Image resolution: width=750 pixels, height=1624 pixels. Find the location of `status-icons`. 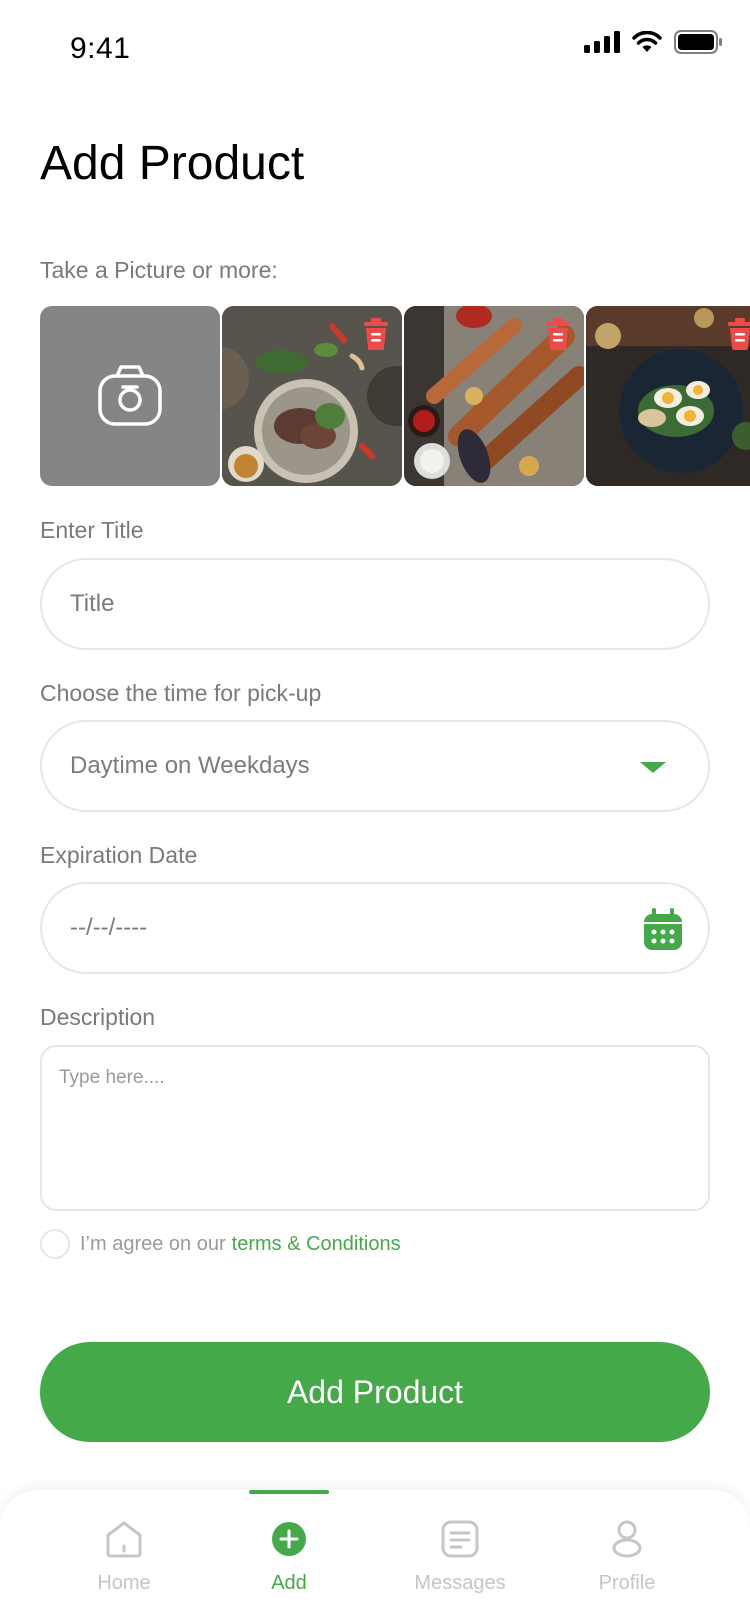

status-icons is located at coordinates (653, 42).